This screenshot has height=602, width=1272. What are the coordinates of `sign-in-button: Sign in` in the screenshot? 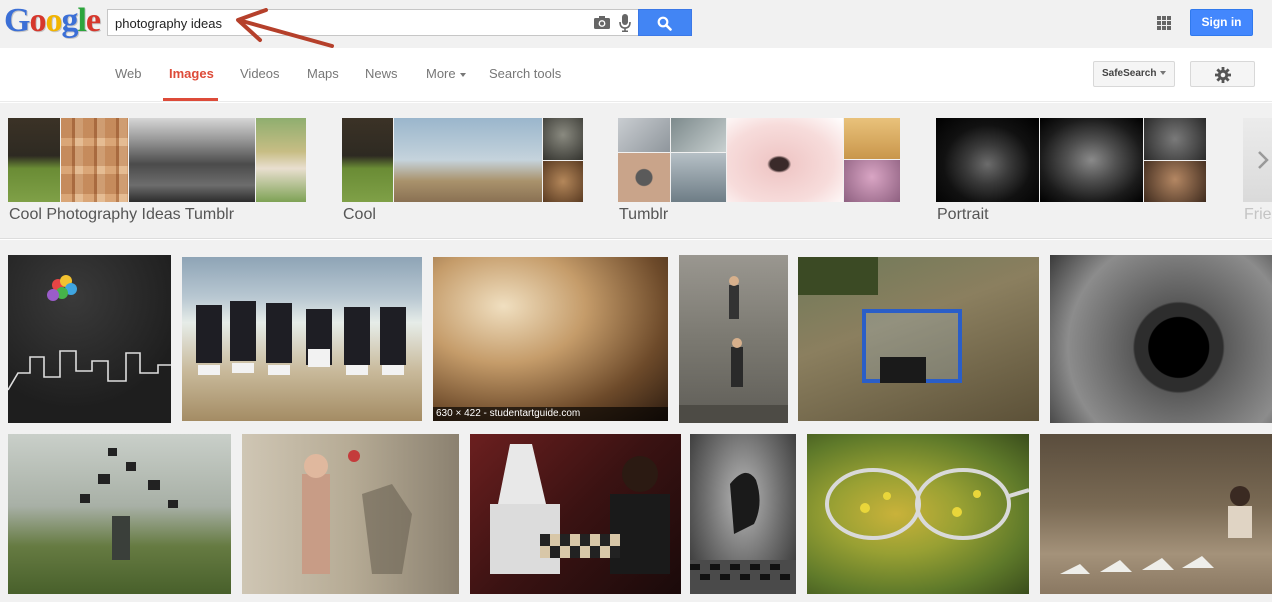 It's located at (1221, 22).